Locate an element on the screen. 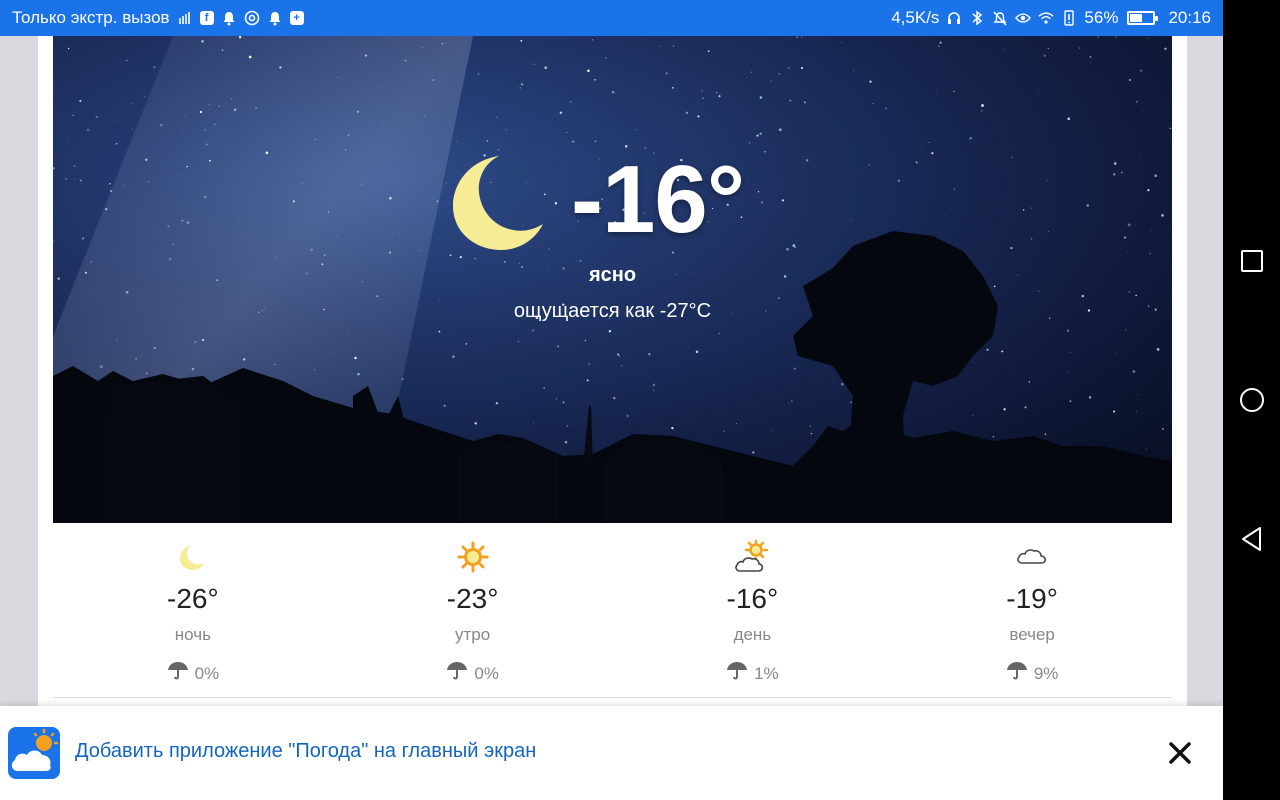 The width and height of the screenshot is (1280, 800). period-temperature: -26° is located at coordinates (193, 598).